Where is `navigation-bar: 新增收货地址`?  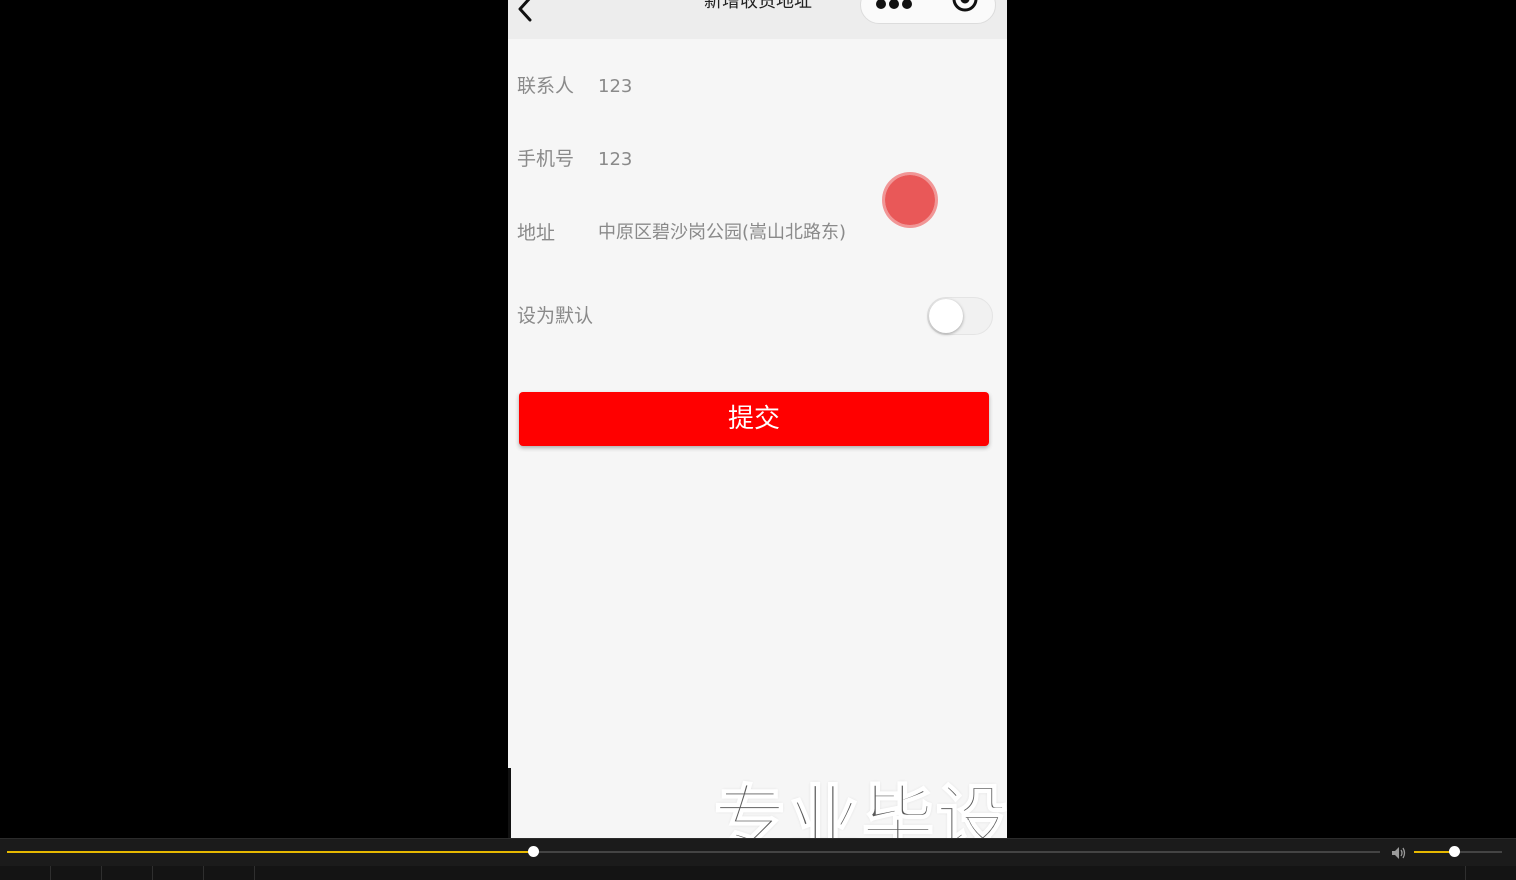 navigation-bar: 新增收货地址 is located at coordinates (757, 19).